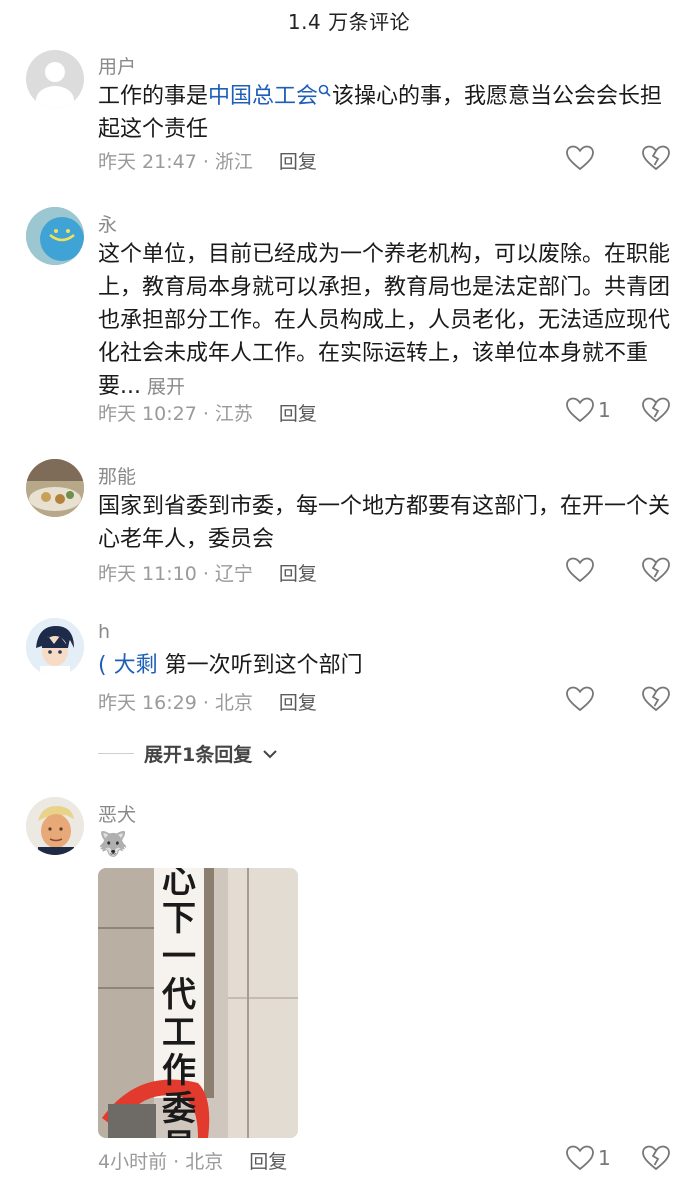  What do you see at coordinates (161, 1162) in the screenshot?
I see `timestamp-location: 4小时前 · 北京` at bounding box center [161, 1162].